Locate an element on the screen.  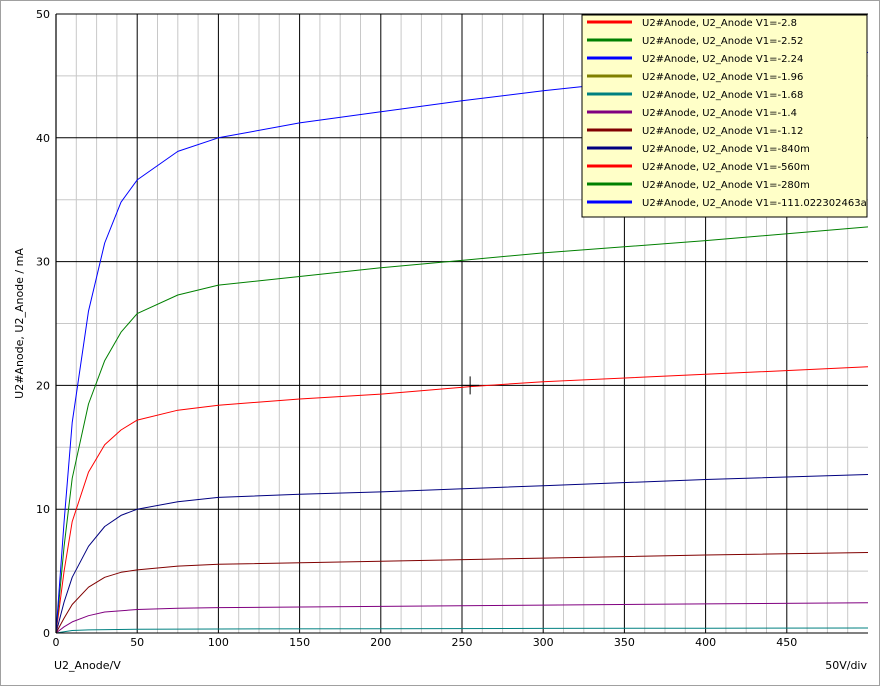
legend-entry: U2#Anode, U2_Anode V1=-1.12 is located at coordinates (722, 131).